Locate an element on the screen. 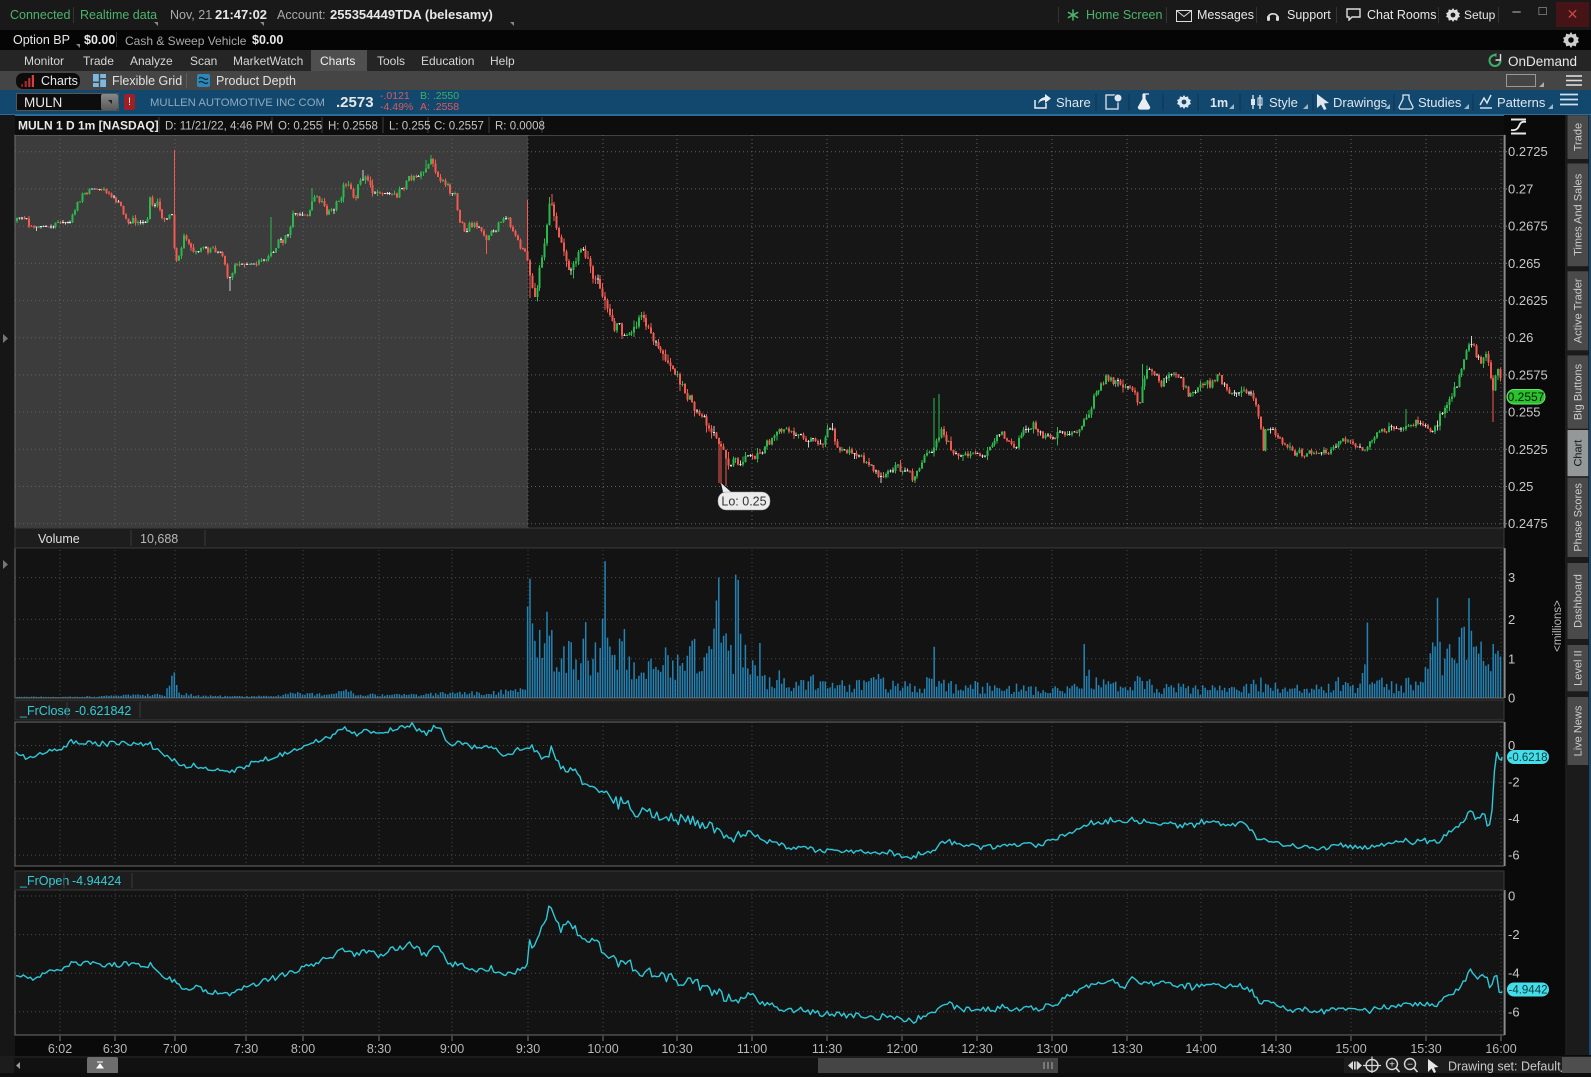  svg-text: 0.2525 is located at coordinates (1528, 449).